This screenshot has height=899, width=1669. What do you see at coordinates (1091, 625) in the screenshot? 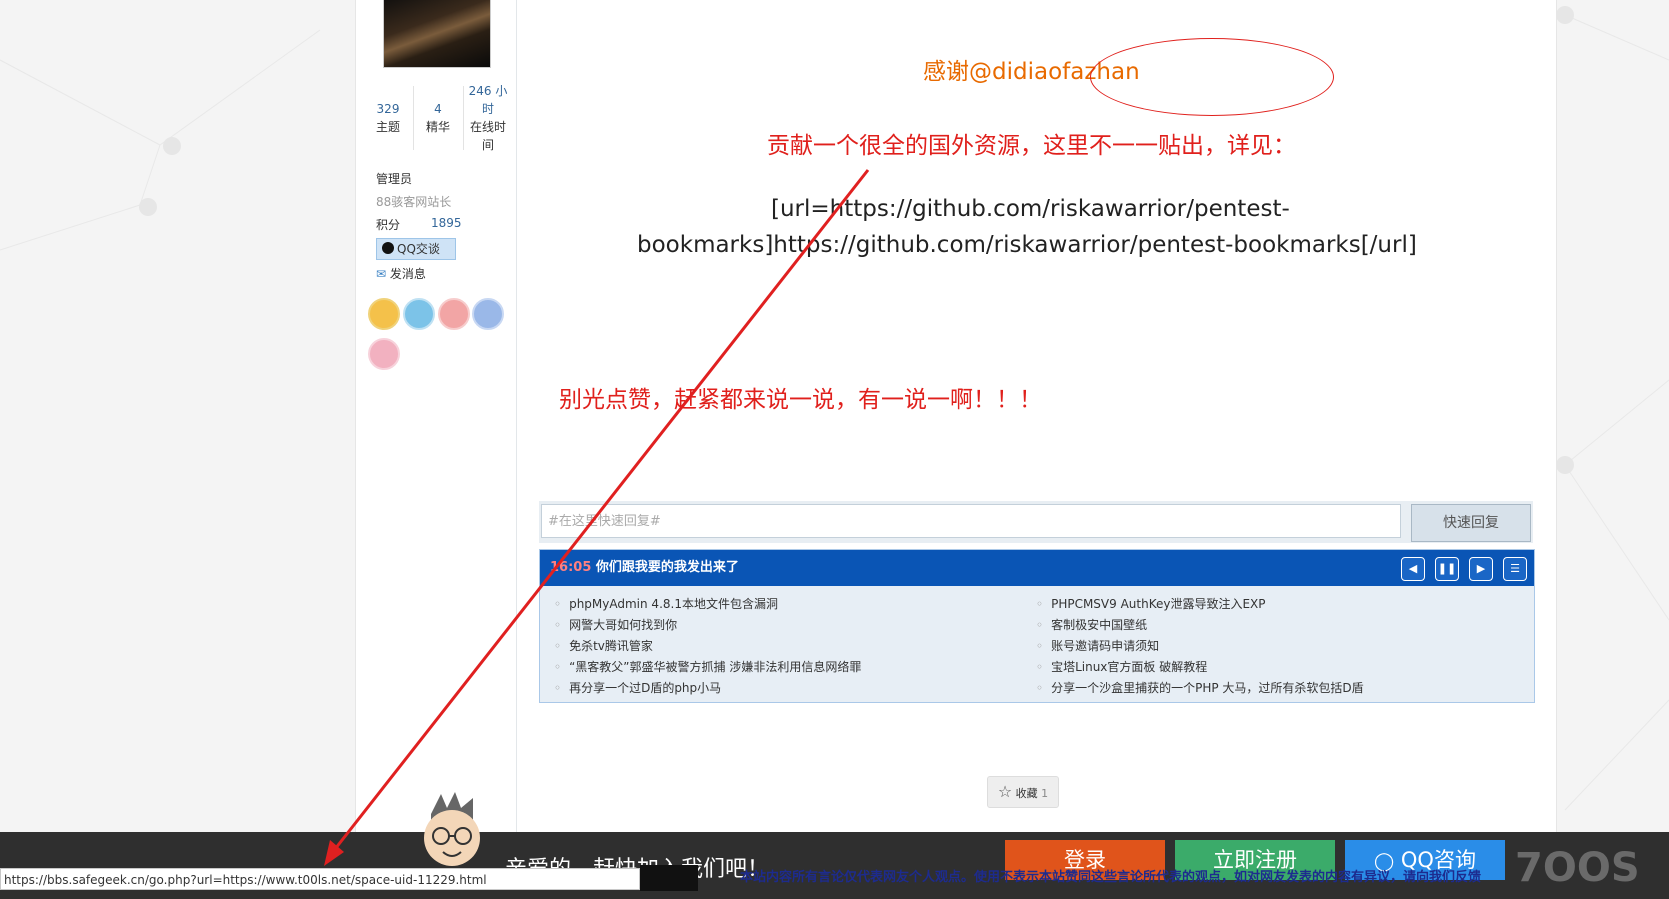
I see `list-item: 客制极安中国壁纸` at bounding box center [1091, 625].